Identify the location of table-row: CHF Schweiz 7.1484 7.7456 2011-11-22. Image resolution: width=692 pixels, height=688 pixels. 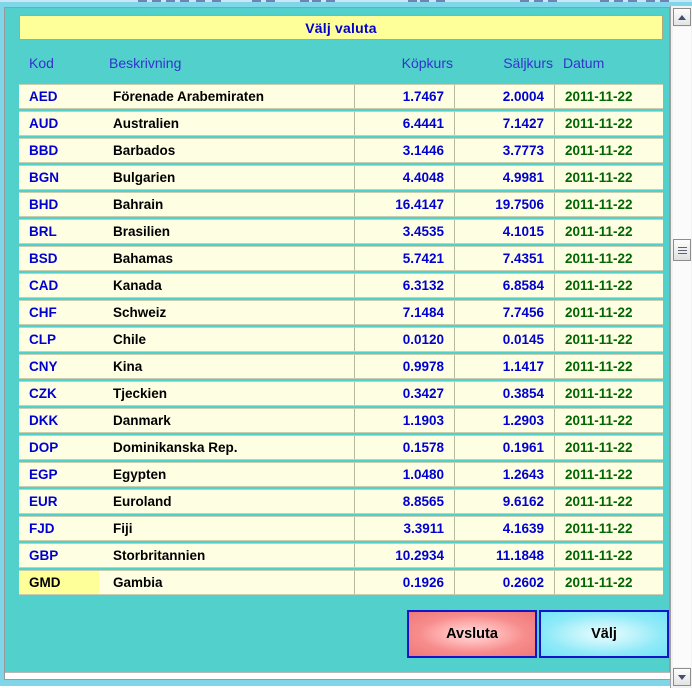
(341, 312).